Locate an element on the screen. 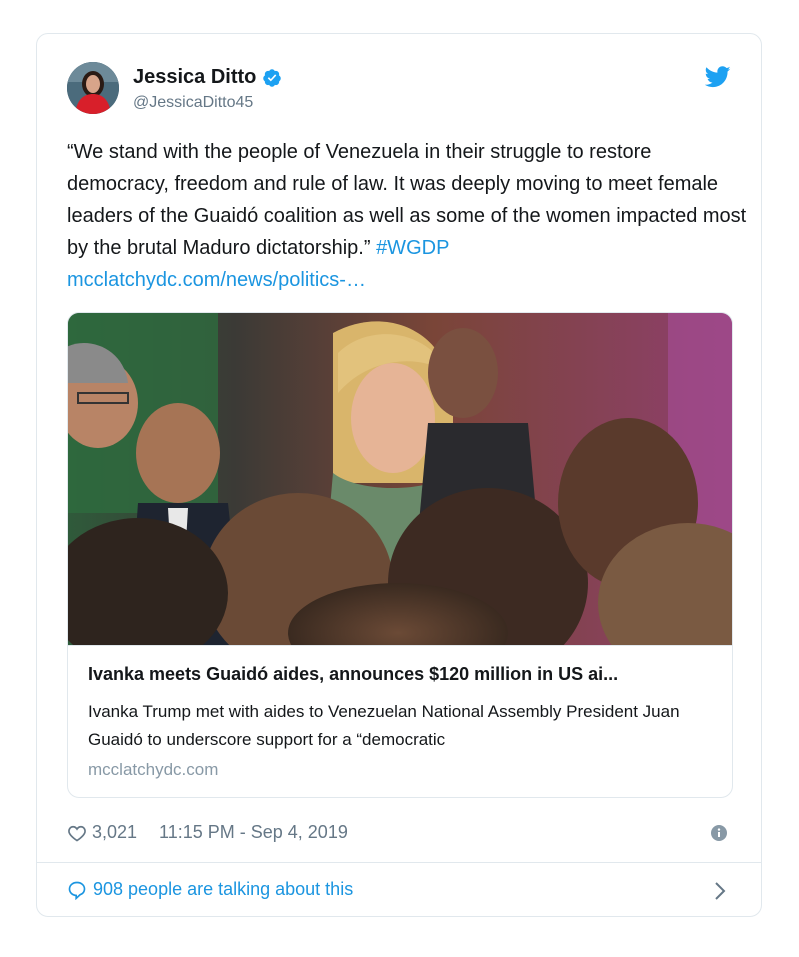 Image resolution: width=799 pixels, height=957 pixels. hashtag-link: #WGDP is located at coordinates (412, 248).